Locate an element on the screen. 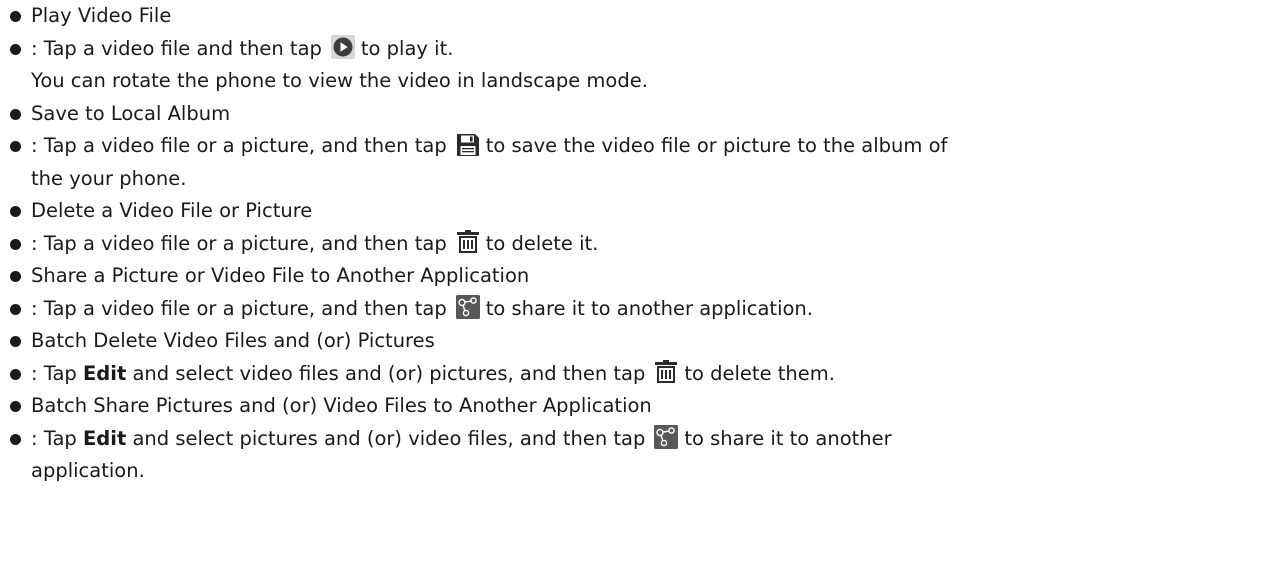  heading-text: Play Video File is located at coordinates (101, 15).